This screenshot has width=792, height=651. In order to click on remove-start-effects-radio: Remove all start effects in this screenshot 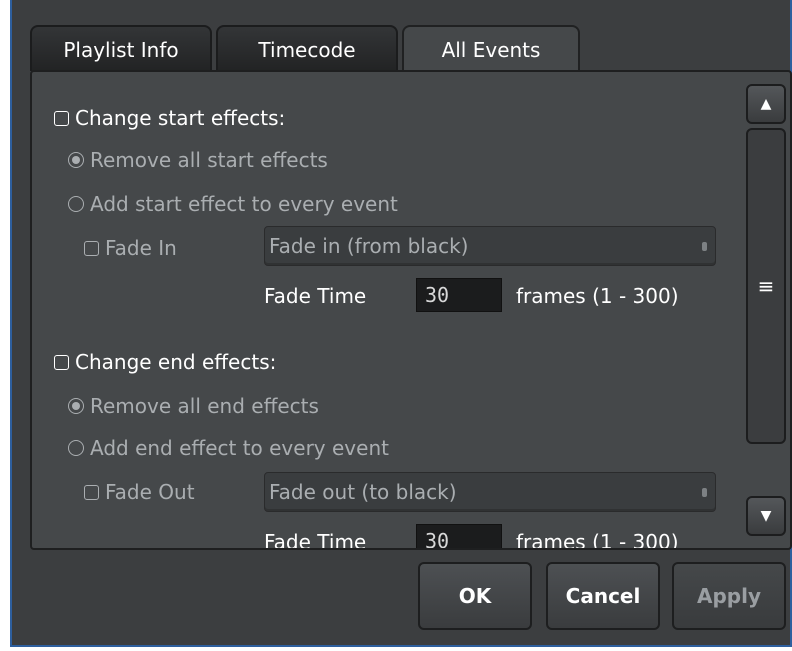, I will do `click(198, 160)`.